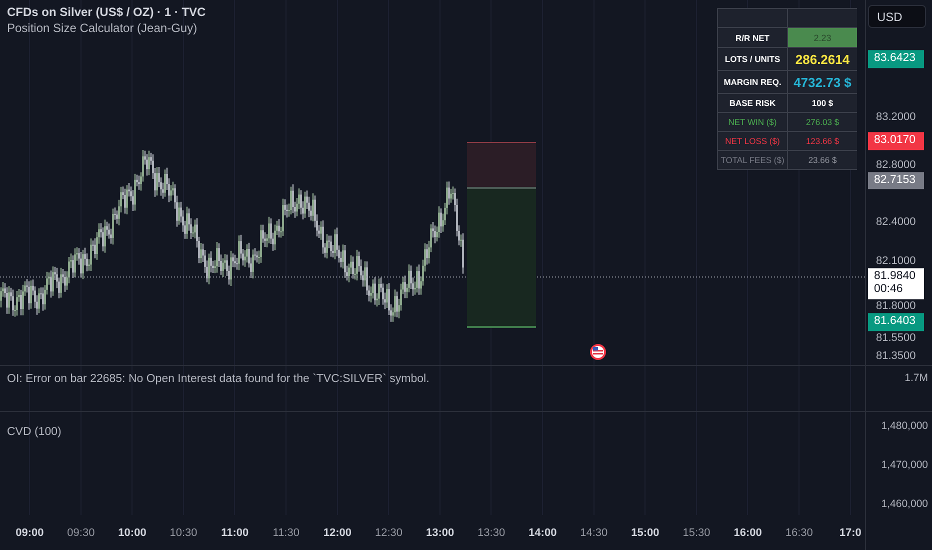 This screenshot has width=932, height=550. Describe the element at coordinates (896, 321) in the screenshot. I see `price-tag: 81.6403` at that location.